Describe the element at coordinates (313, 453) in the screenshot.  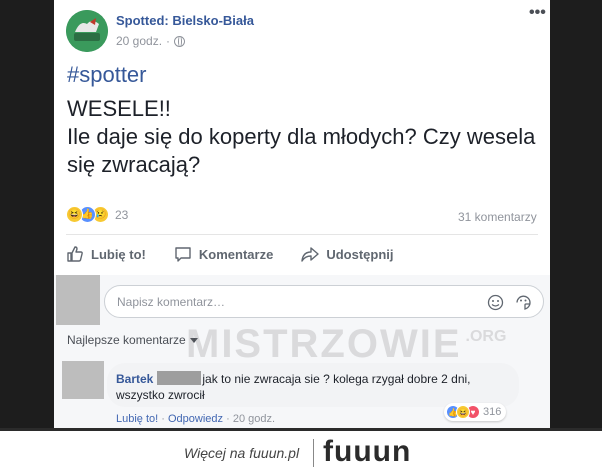
I see `footer-divider` at that location.